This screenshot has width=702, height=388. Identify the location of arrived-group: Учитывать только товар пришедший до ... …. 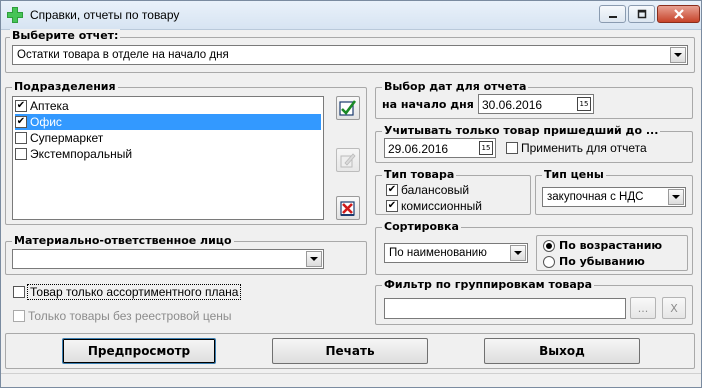
(534, 143).